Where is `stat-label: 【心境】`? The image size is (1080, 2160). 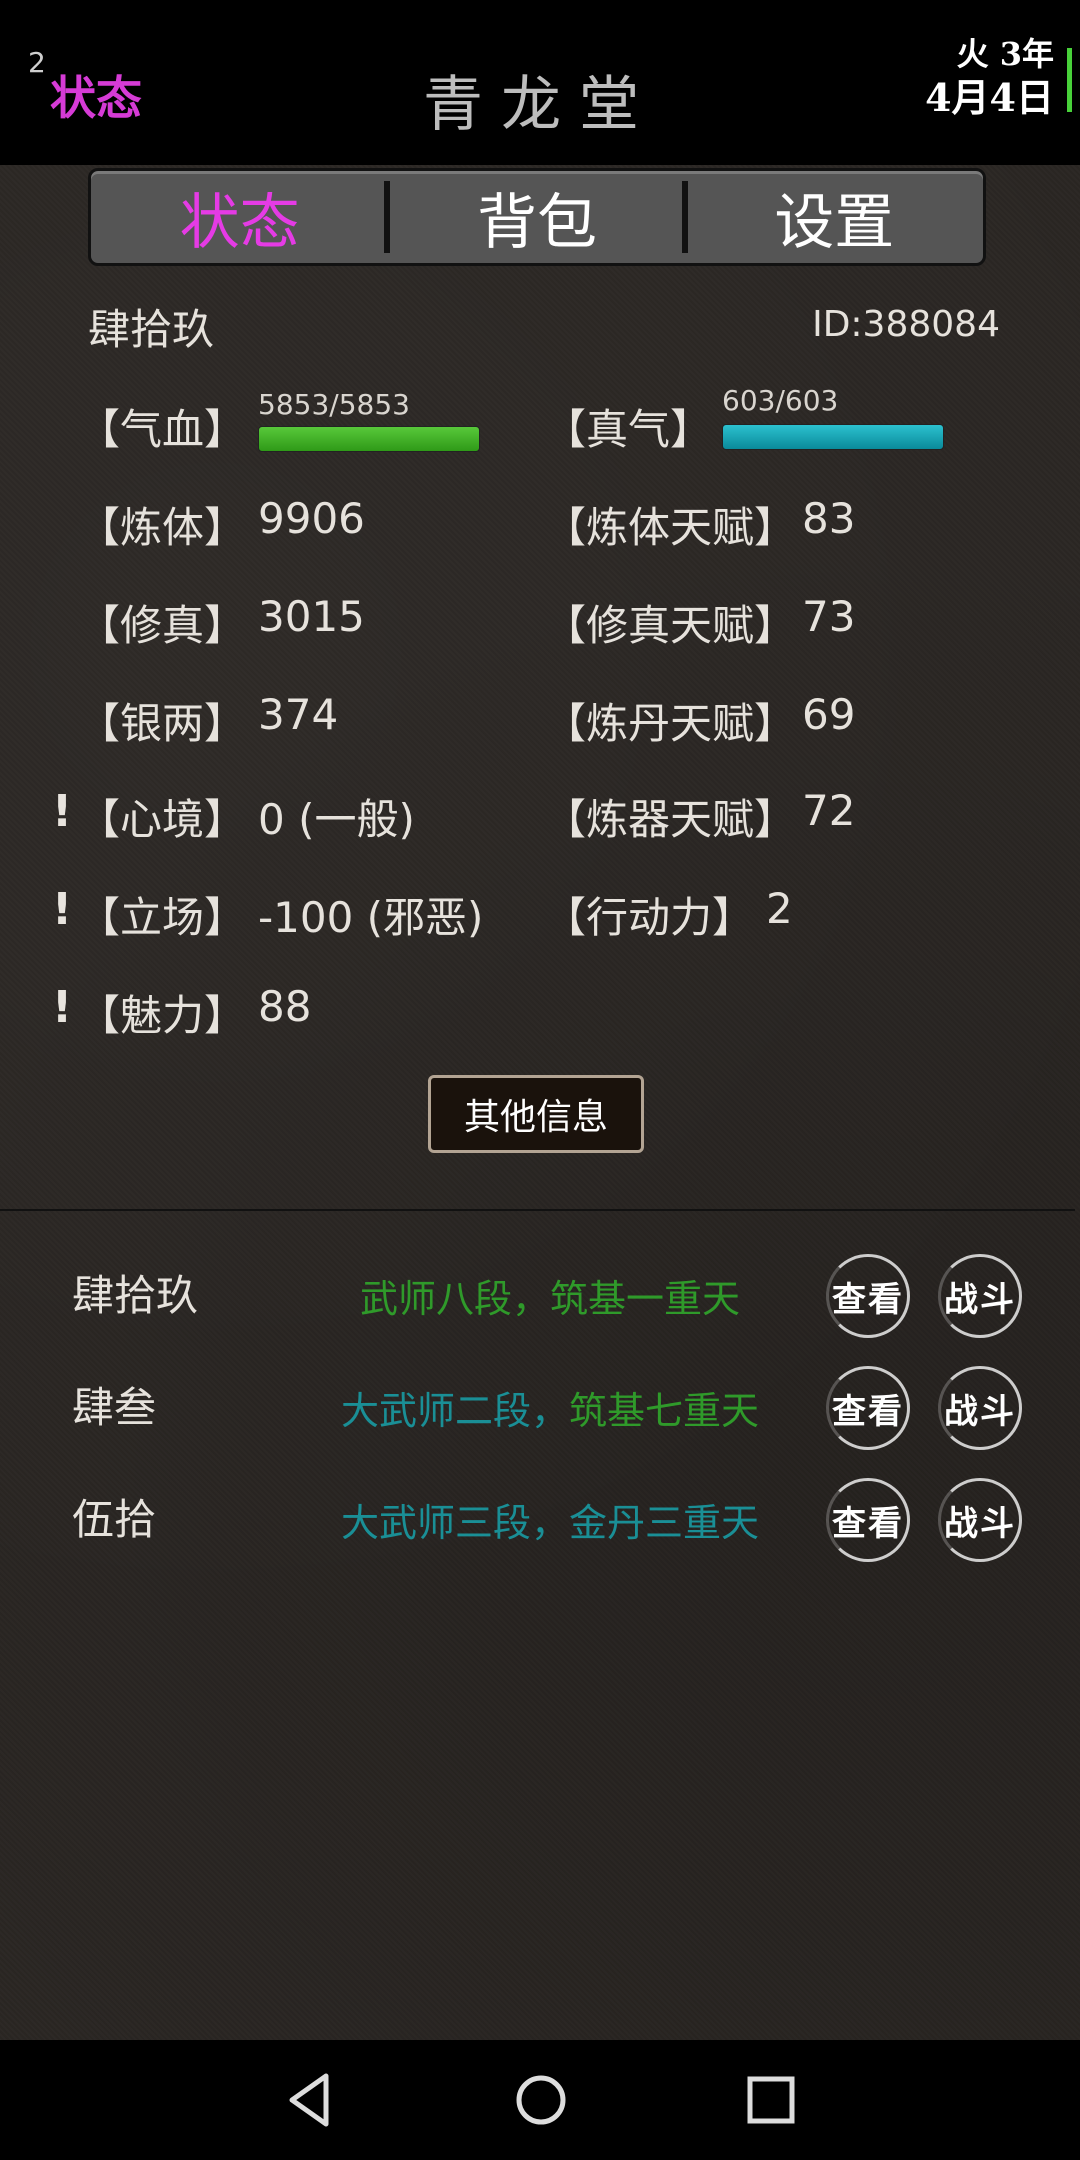
stat-label: 【心境】 is located at coordinates (162, 819).